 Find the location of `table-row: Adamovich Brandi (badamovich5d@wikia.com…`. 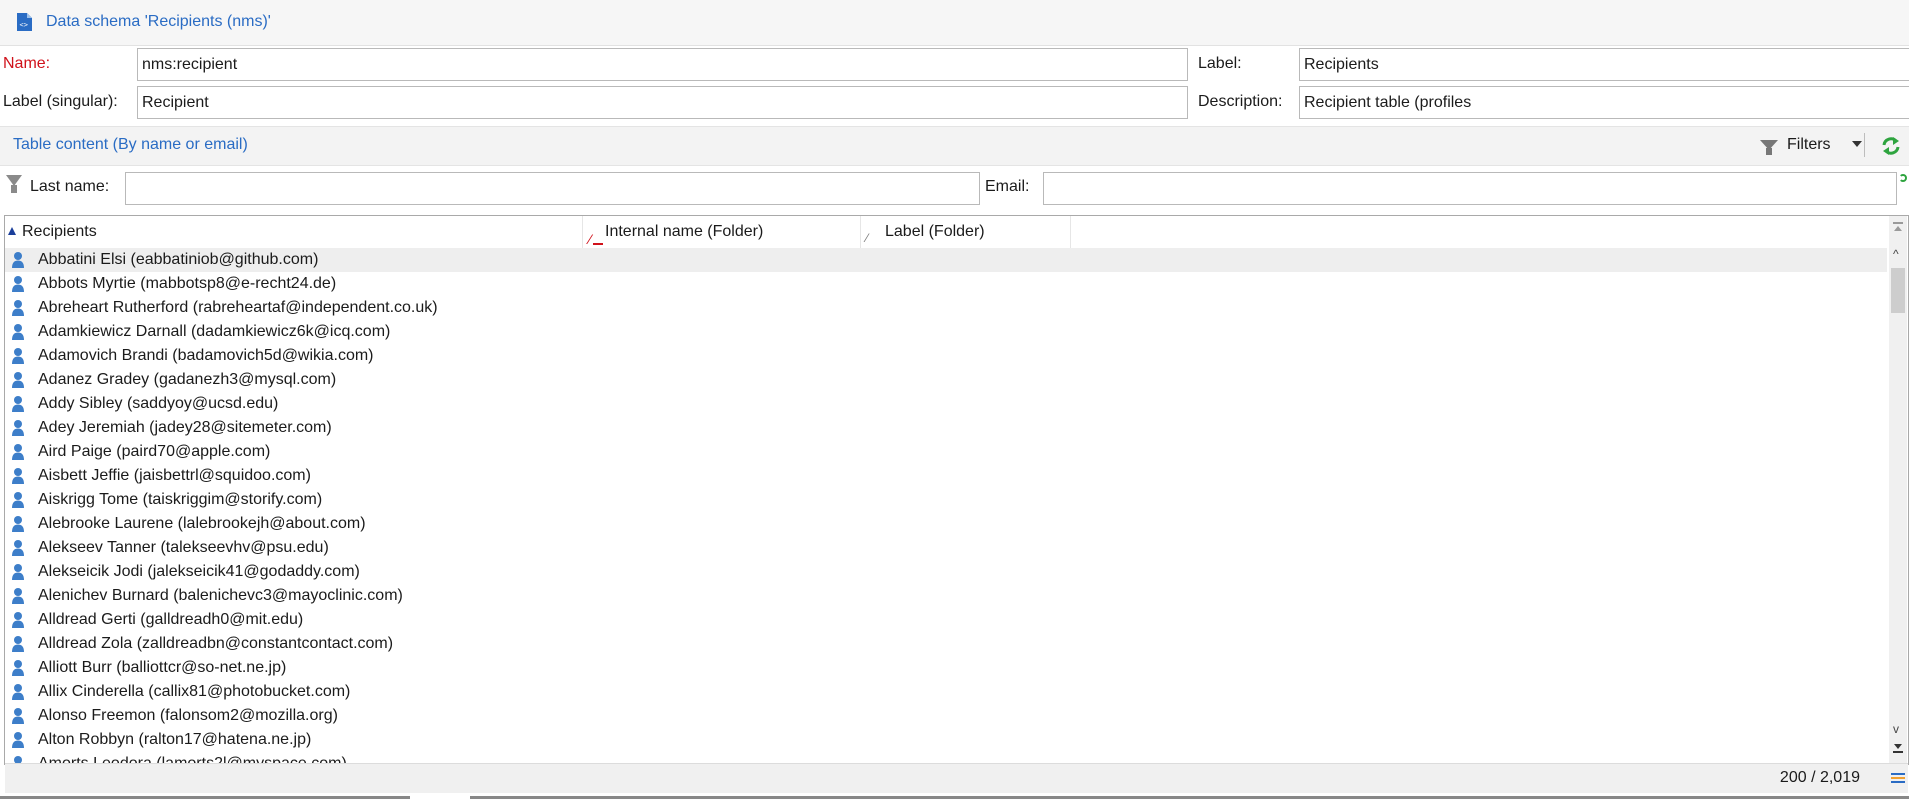

table-row: Adamovich Brandi (badamovich5d@wikia.com… is located at coordinates (946, 356).